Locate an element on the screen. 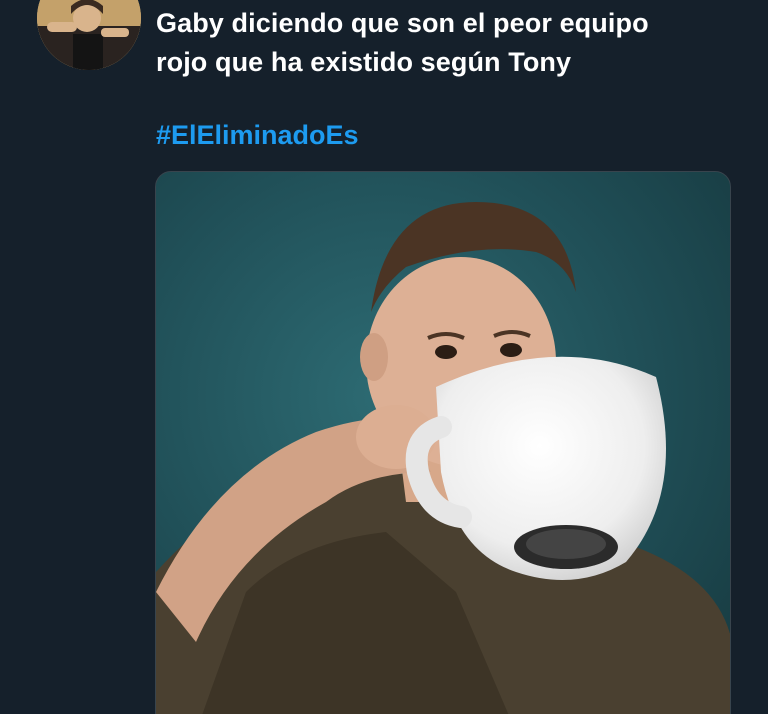 The height and width of the screenshot is (714, 768). avatar-photo-icon is located at coordinates (89, 35).